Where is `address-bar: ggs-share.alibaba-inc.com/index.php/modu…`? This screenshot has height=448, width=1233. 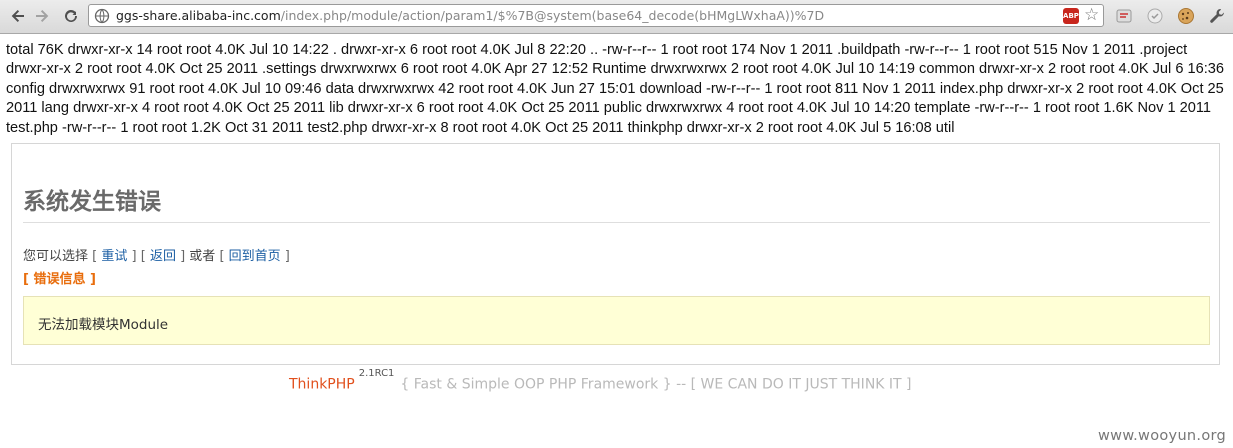 address-bar: ggs-share.alibaba-inc.com/index.php/modu… is located at coordinates (596, 15).